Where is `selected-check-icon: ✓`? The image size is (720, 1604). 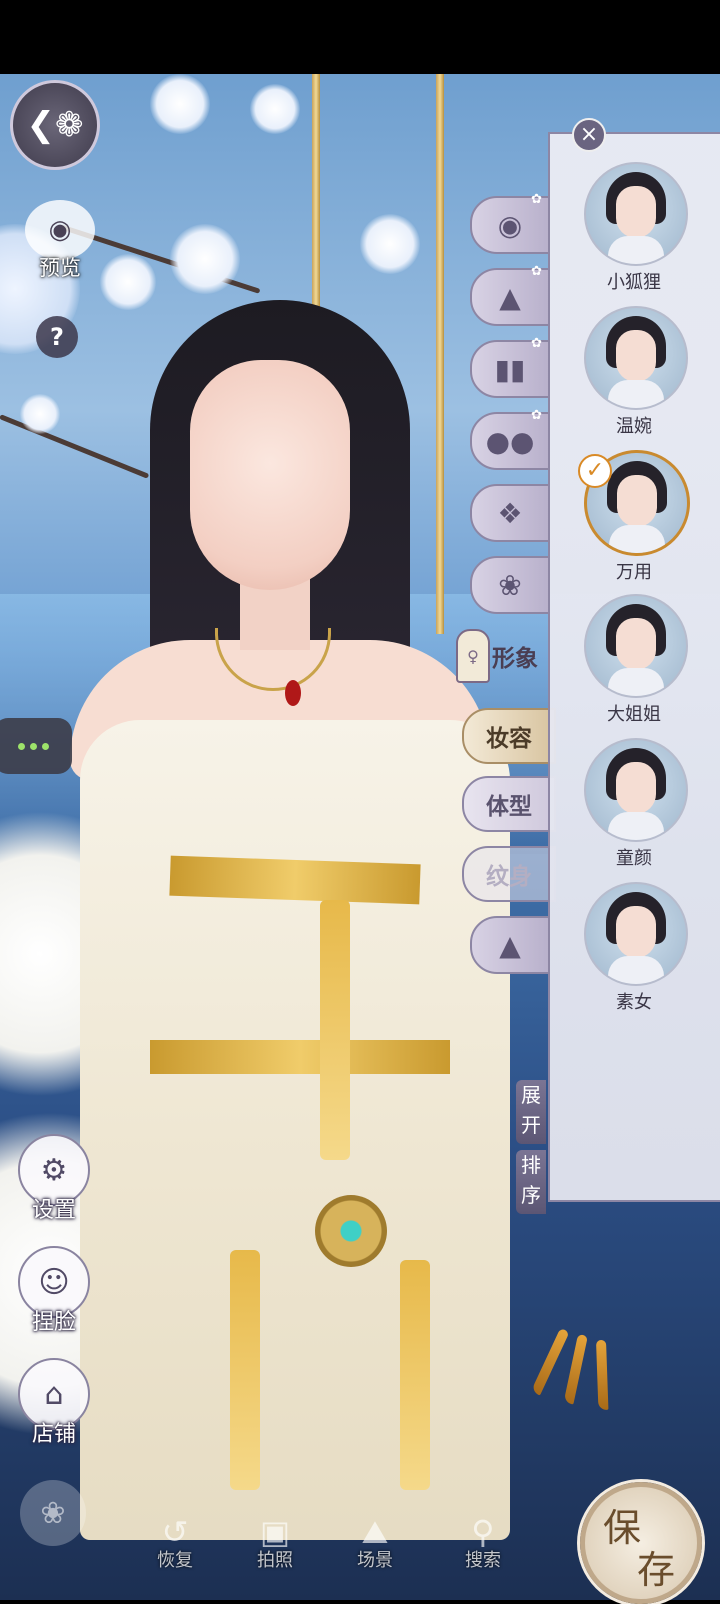
selected-check-icon: ✓ is located at coordinates (595, 471).